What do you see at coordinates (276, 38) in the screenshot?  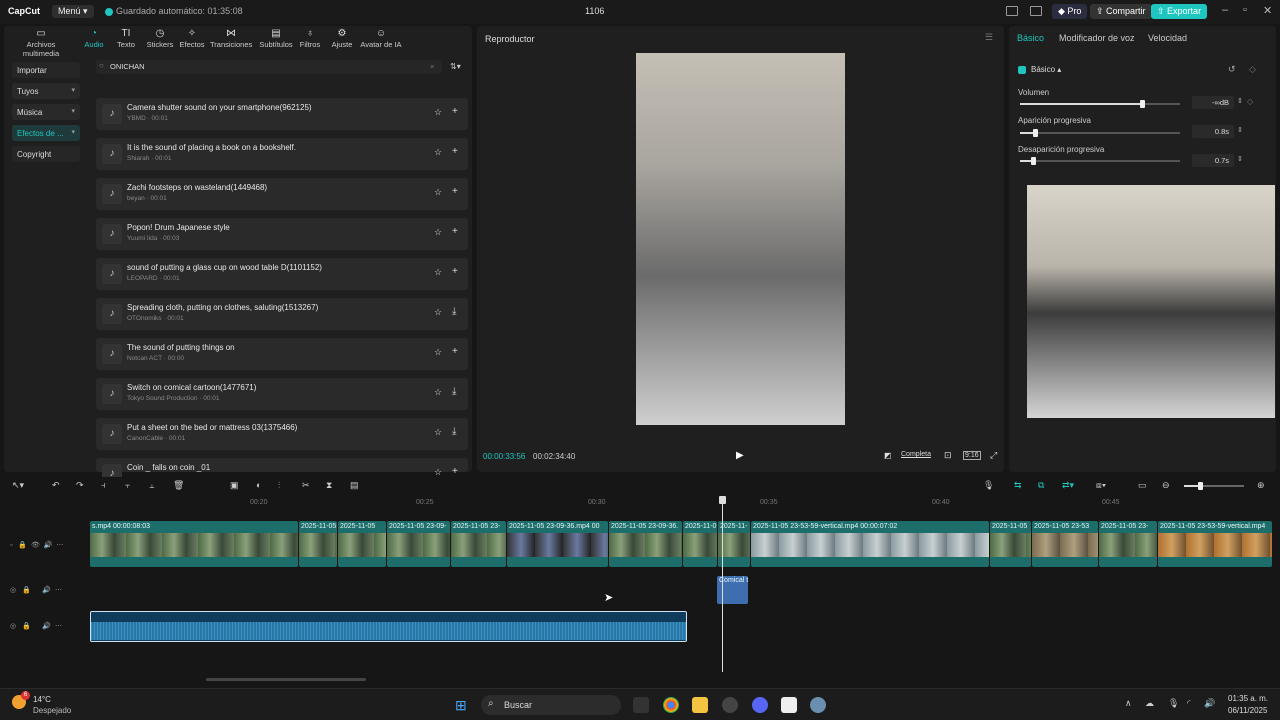 I see `tab-subtitles: ▤ Subtítulos` at bounding box center [276, 38].